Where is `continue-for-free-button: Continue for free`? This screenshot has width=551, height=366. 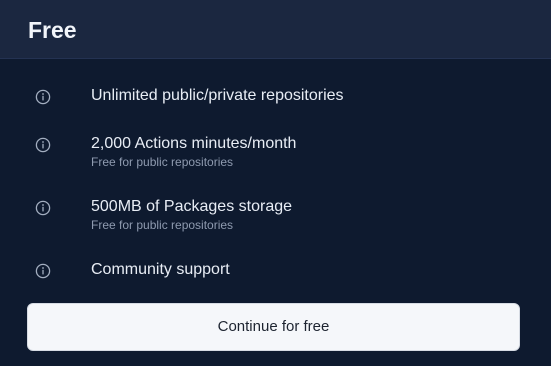 continue-for-free-button: Continue for free is located at coordinates (273, 327).